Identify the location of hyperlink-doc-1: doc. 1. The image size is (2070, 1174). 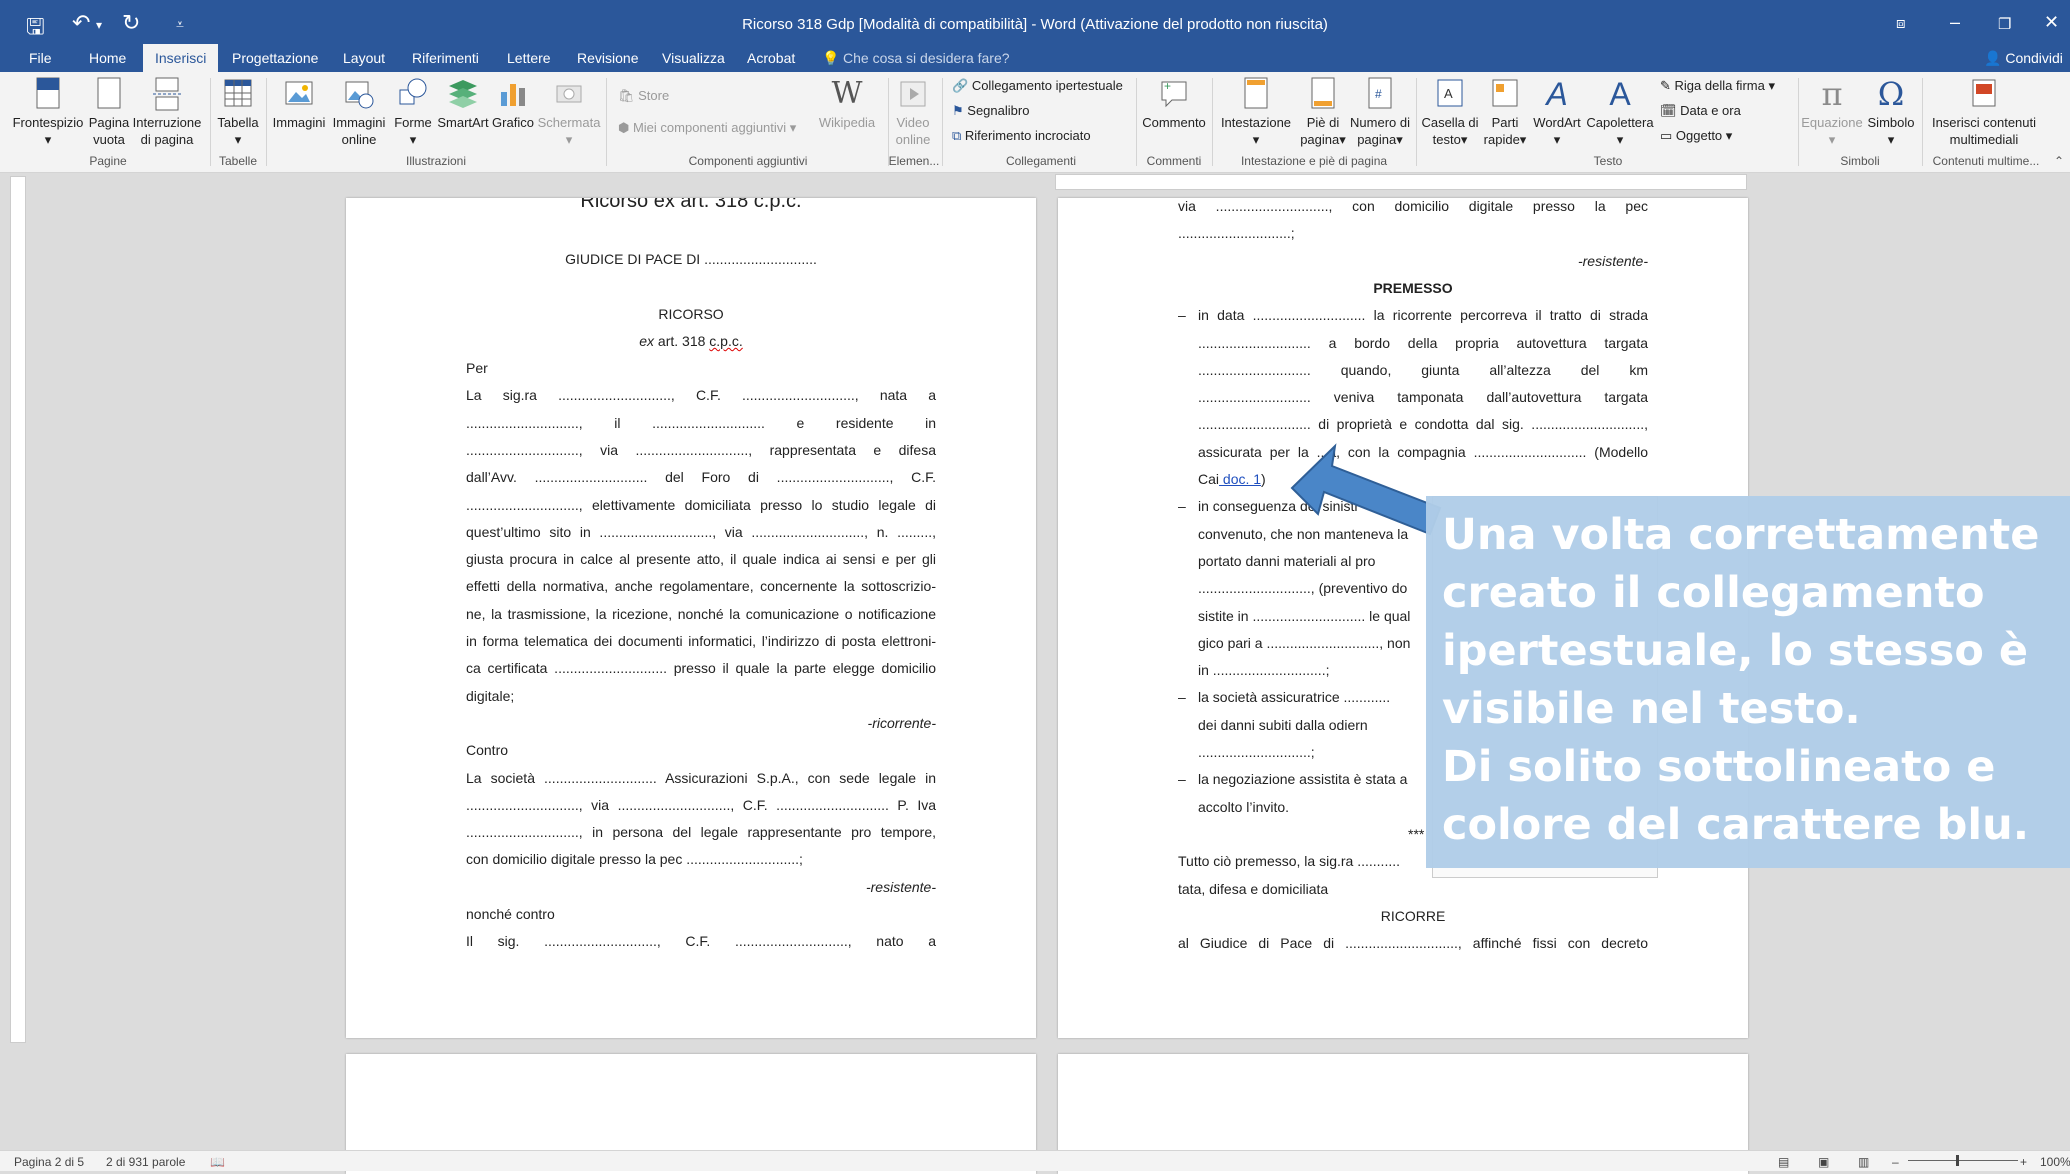
(1240, 479).